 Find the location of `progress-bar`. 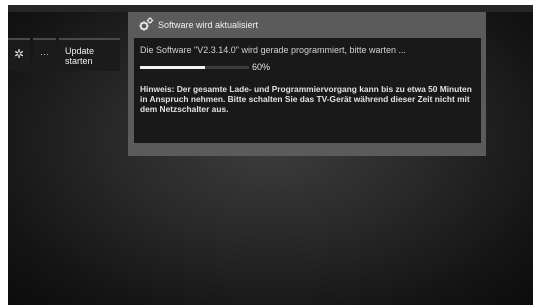

progress-bar is located at coordinates (194, 67).